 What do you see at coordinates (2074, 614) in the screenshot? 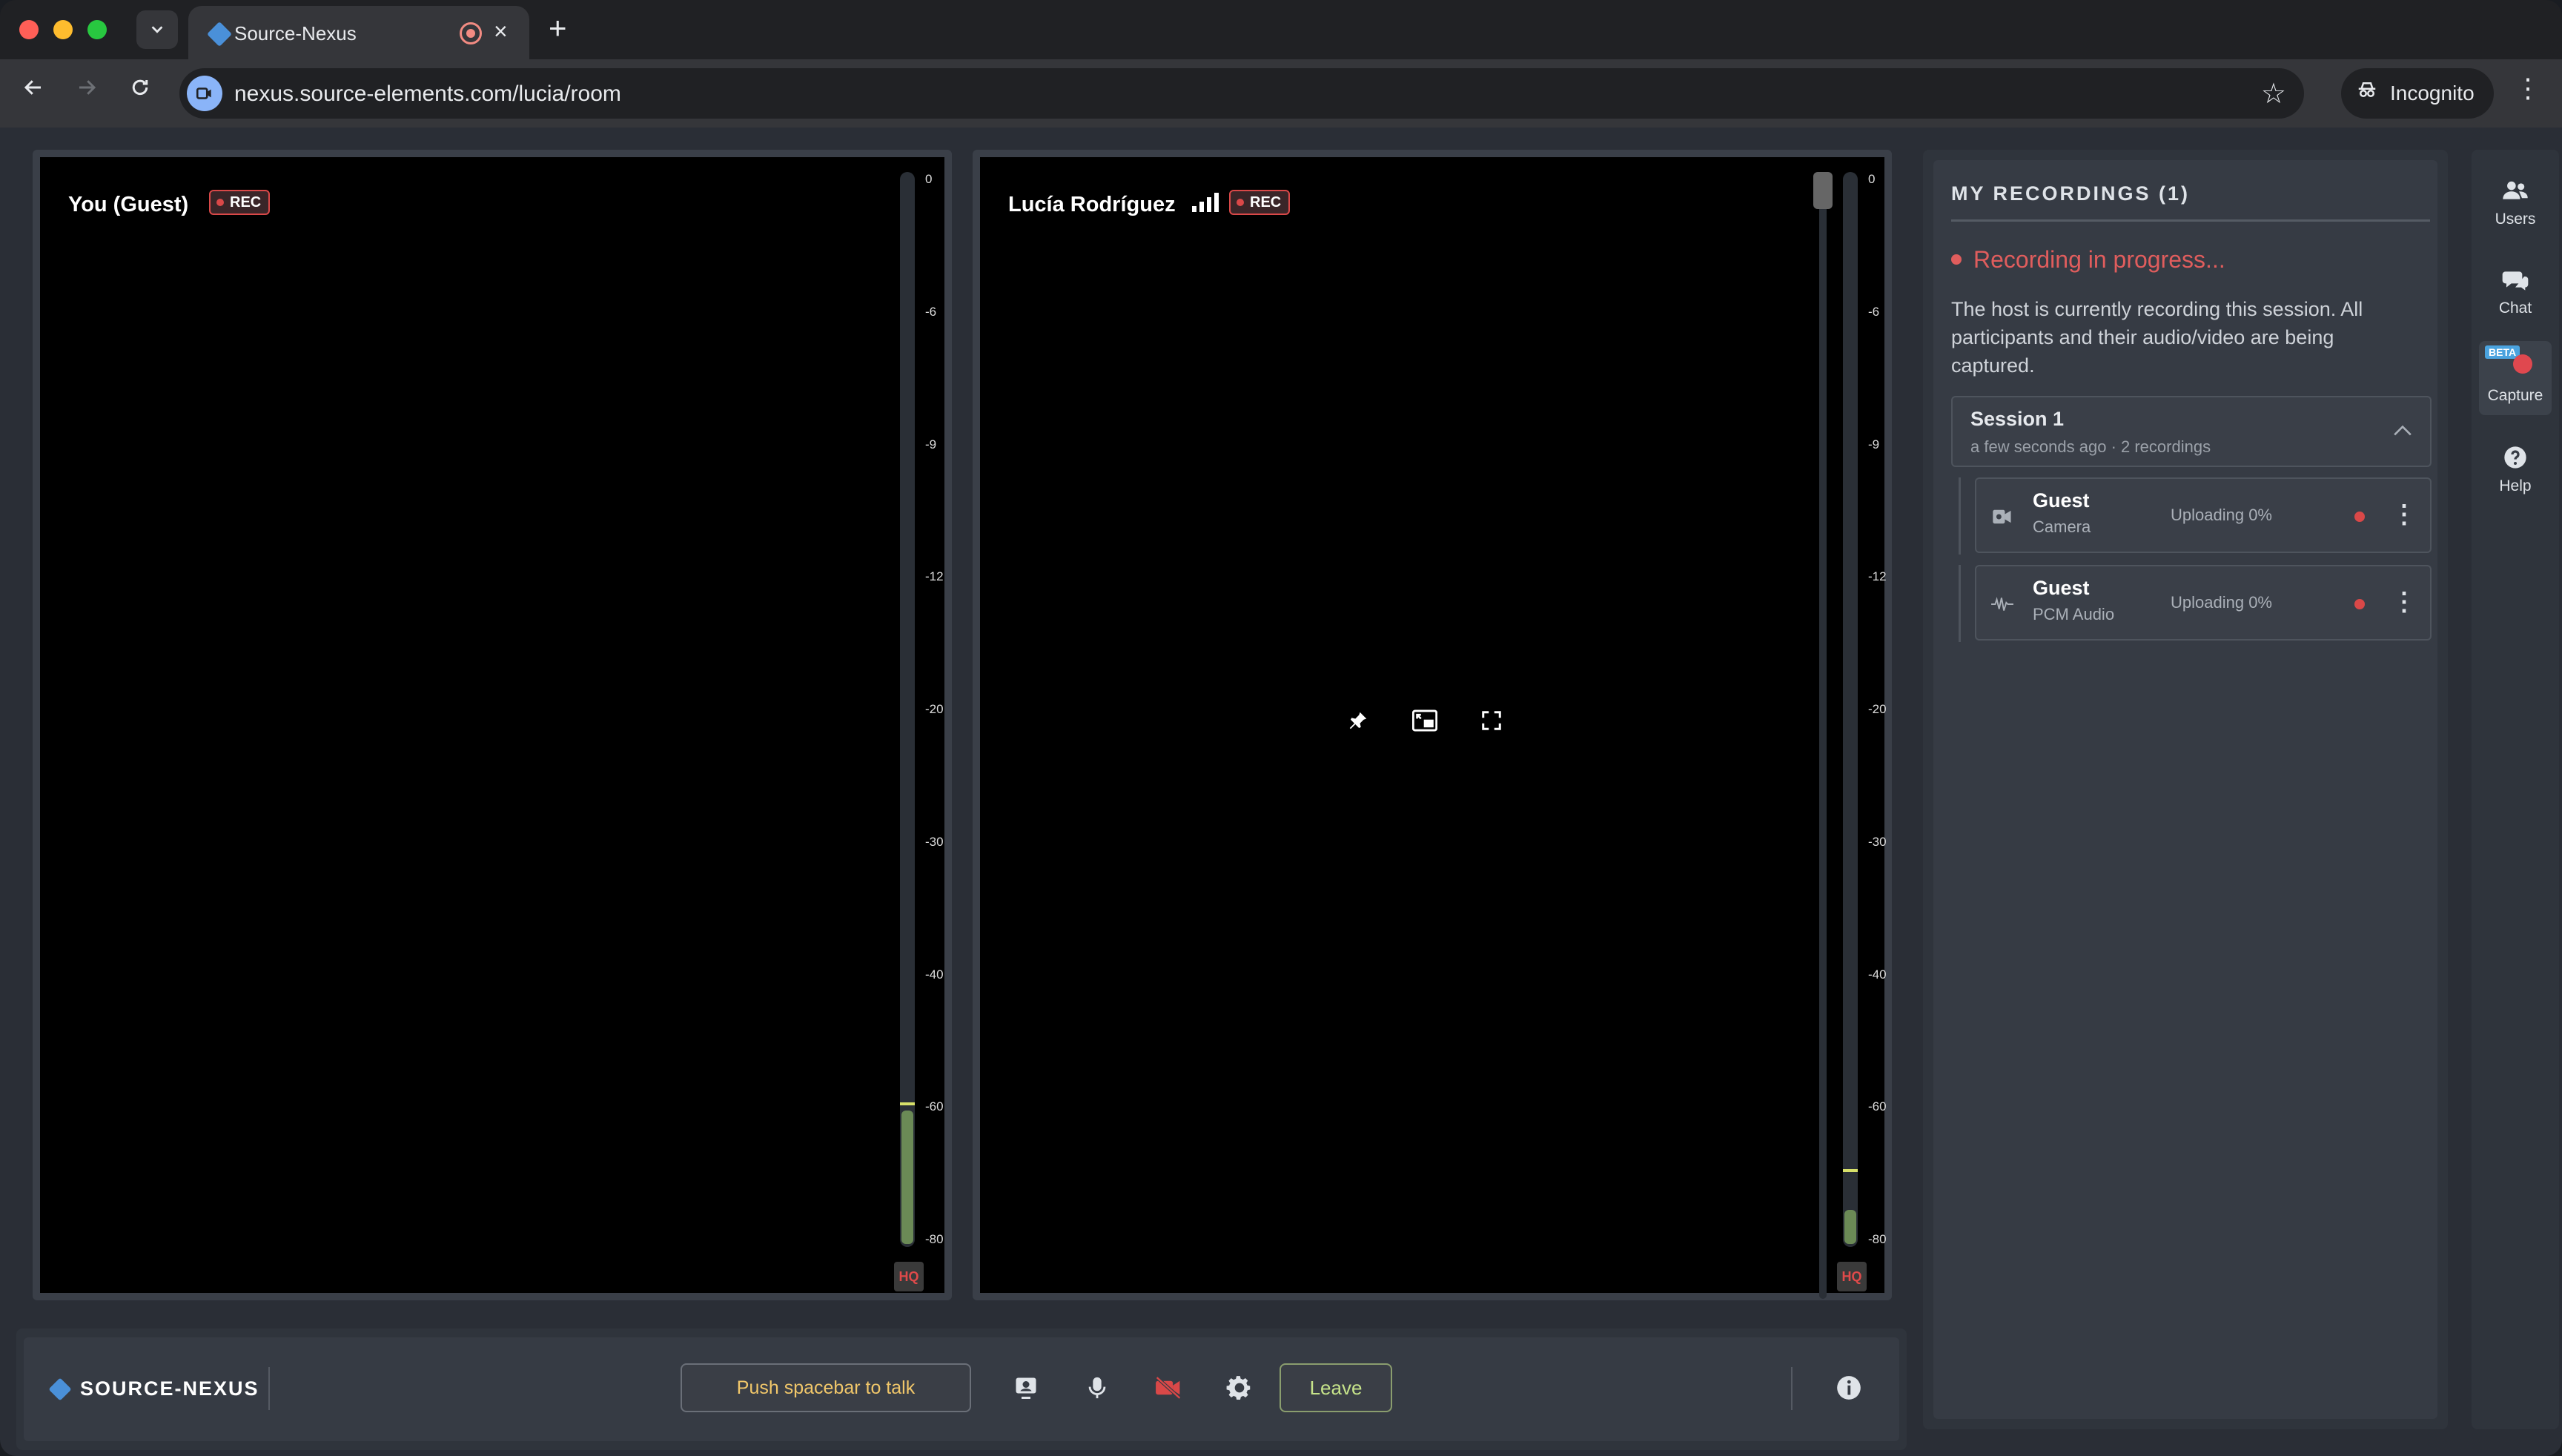
I see `recording-type: PCM Audio` at bounding box center [2074, 614].